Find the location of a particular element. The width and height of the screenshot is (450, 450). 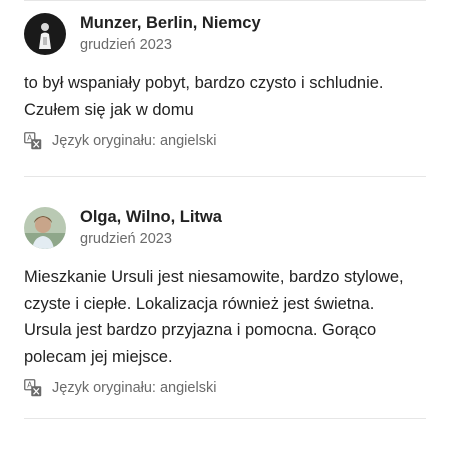

author-name: Olga, Wilno, Litwa is located at coordinates (151, 217).